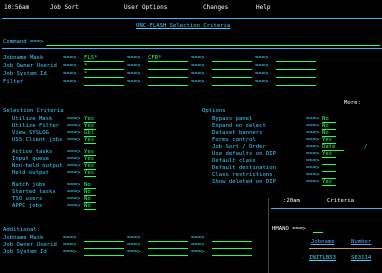 This screenshot has height=273, width=382. I want to click on overlay-mask-label: HMANO ===>, so click(289, 229).